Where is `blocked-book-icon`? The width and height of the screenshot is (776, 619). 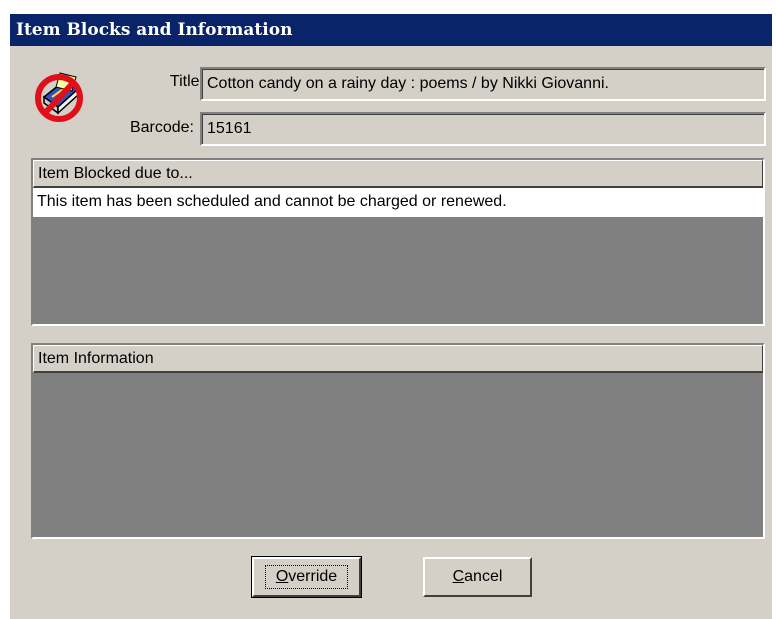
blocked-book-icon is located at coordinates (59, 96).